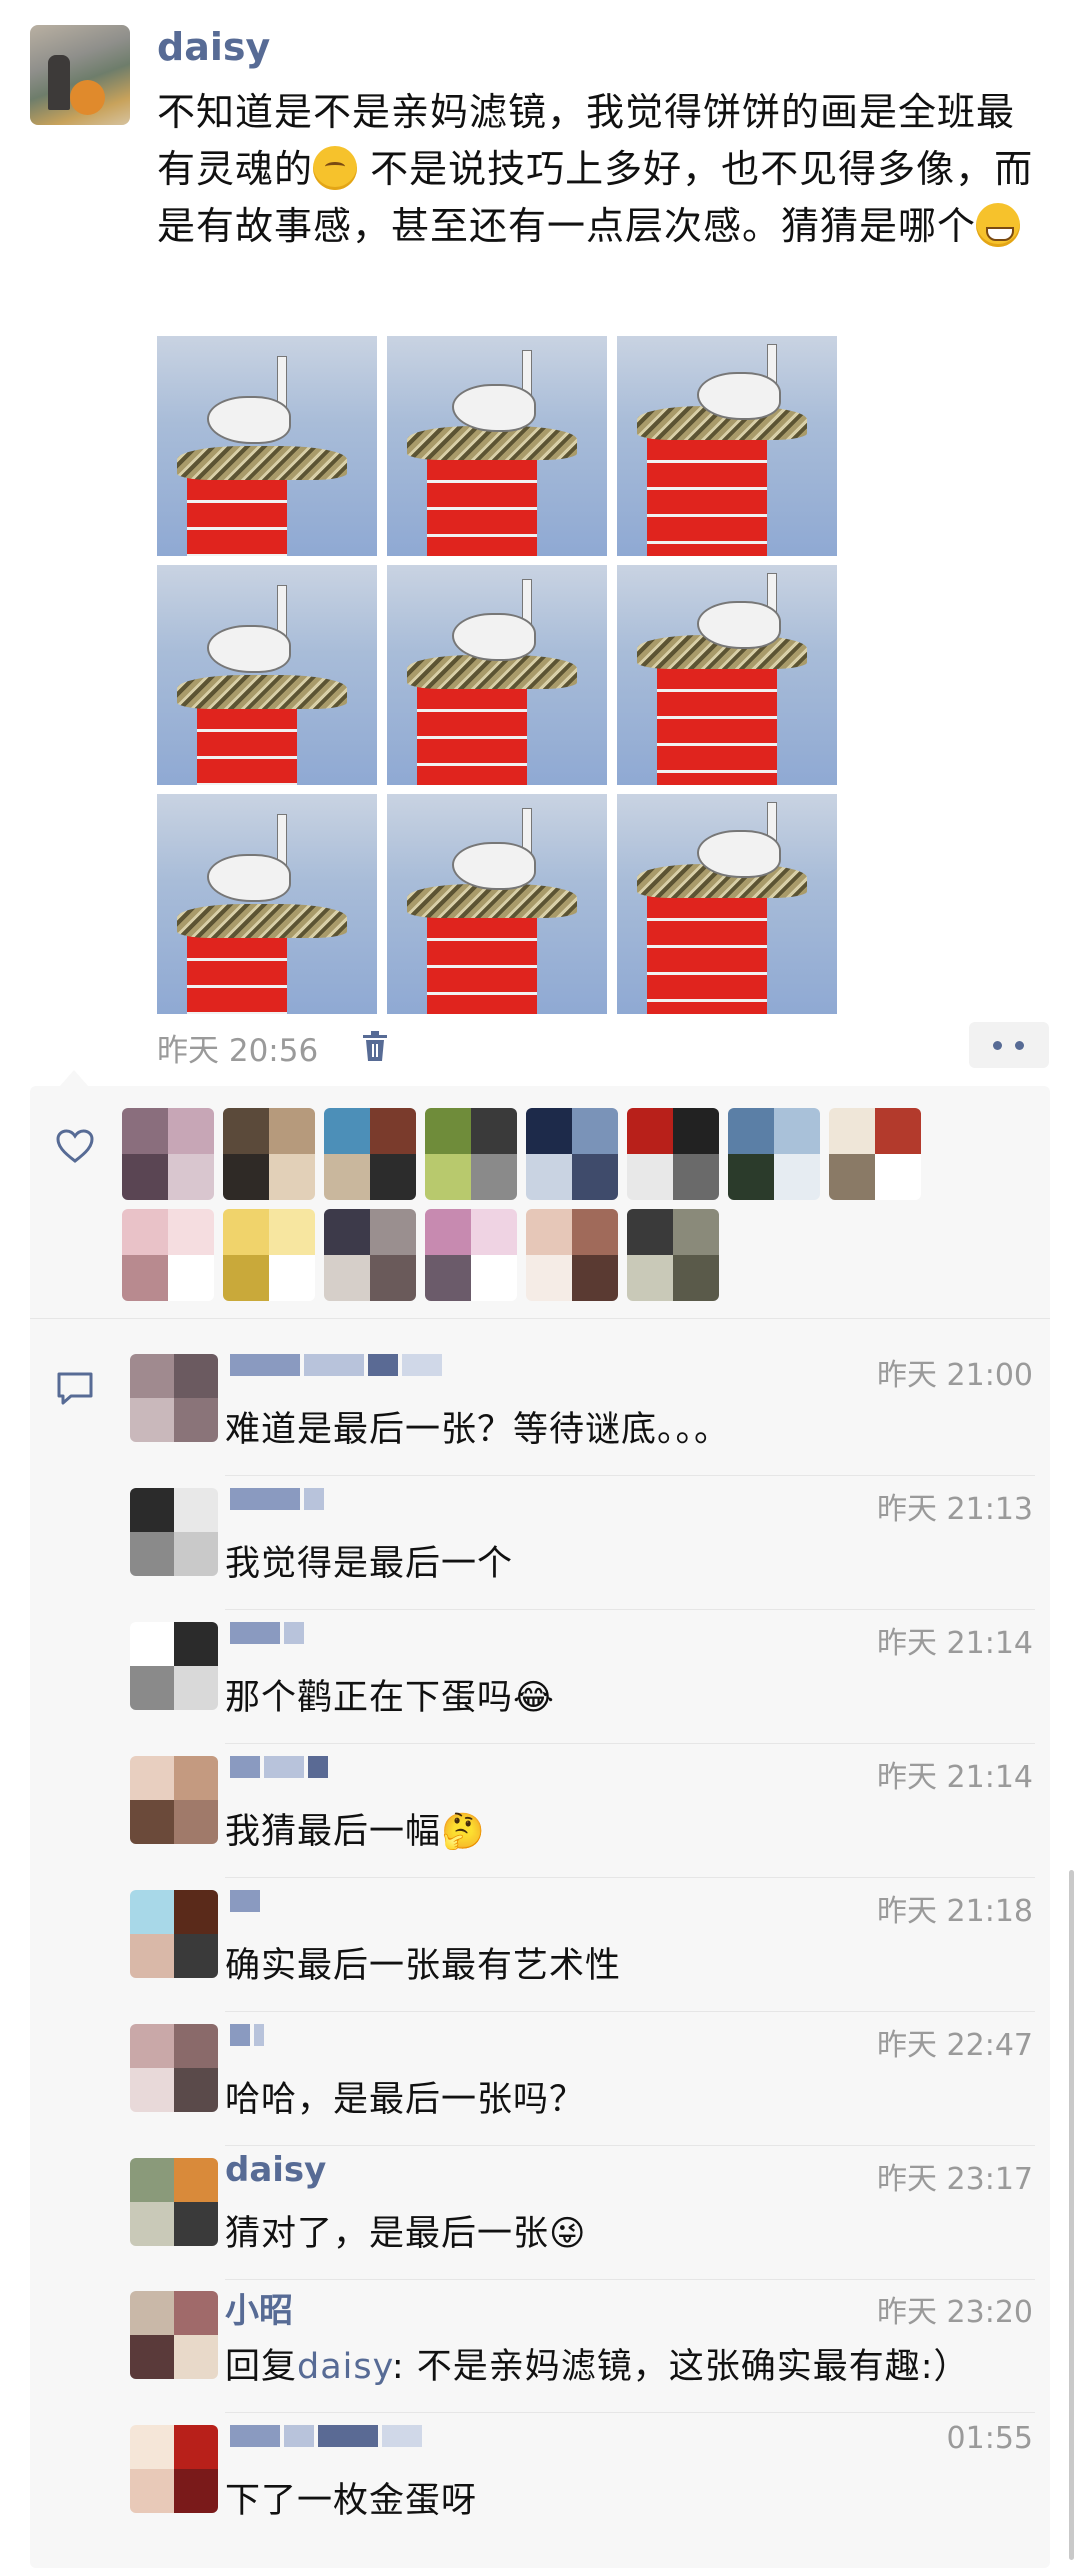 This screenshot has height=2570, width=1080. What do you see at coordinates (75, 1146) in the screenshot?
I see `heart-icon` at bounding box center [75, 1146].